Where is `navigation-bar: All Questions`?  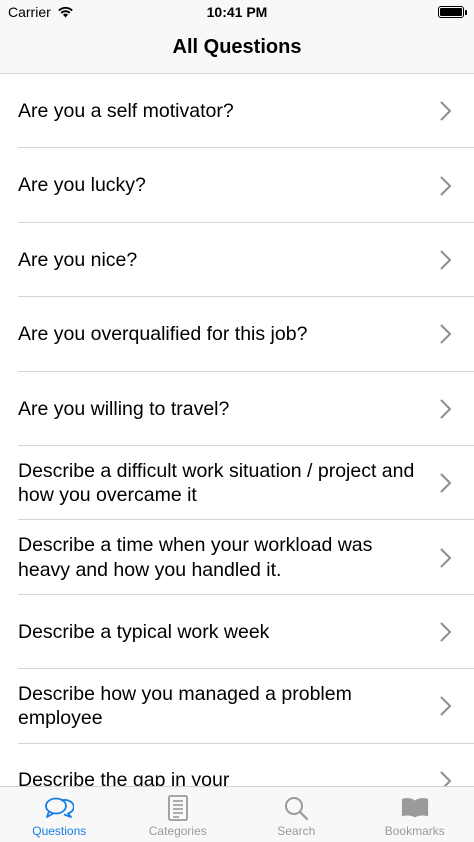 navigation-bar: All Questions is located at coordinates (237, 50).